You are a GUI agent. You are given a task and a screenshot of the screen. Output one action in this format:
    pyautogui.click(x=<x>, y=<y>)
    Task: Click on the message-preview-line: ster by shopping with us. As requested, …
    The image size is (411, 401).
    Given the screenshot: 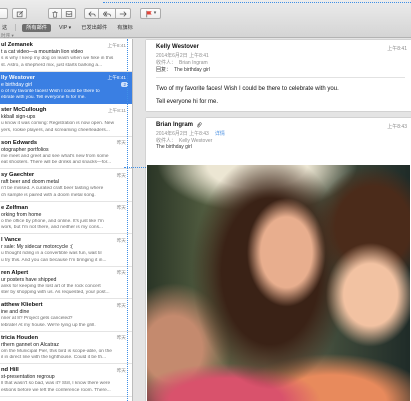 What is the action you would take?
    pyautogui.click(x=55, y=292)
    